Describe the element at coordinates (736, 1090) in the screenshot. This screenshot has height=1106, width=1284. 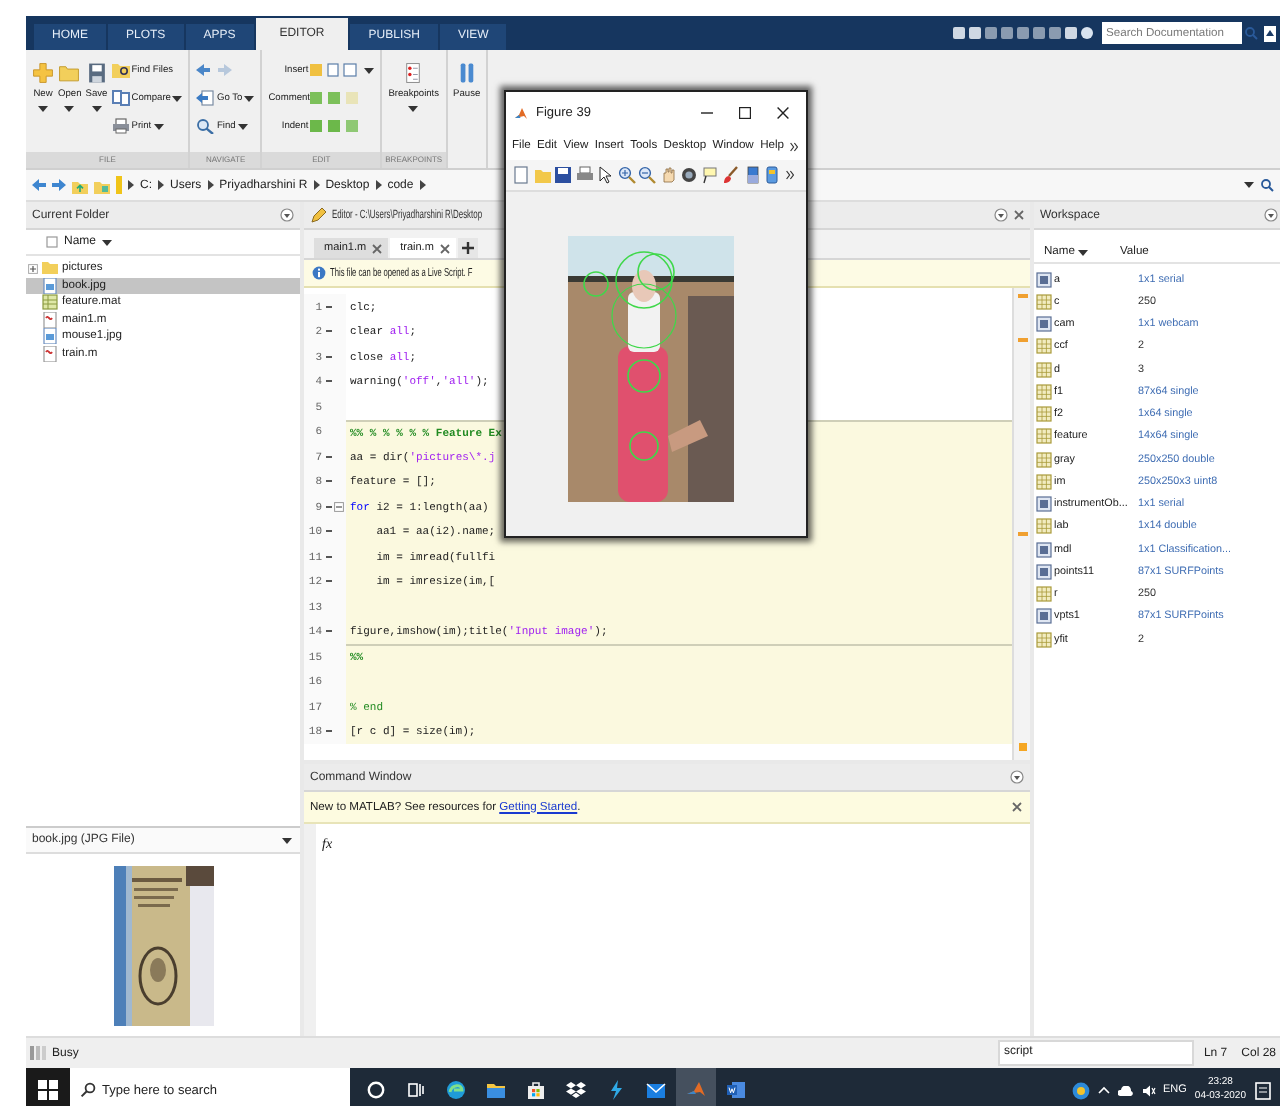
I see `document-icon` at that location.